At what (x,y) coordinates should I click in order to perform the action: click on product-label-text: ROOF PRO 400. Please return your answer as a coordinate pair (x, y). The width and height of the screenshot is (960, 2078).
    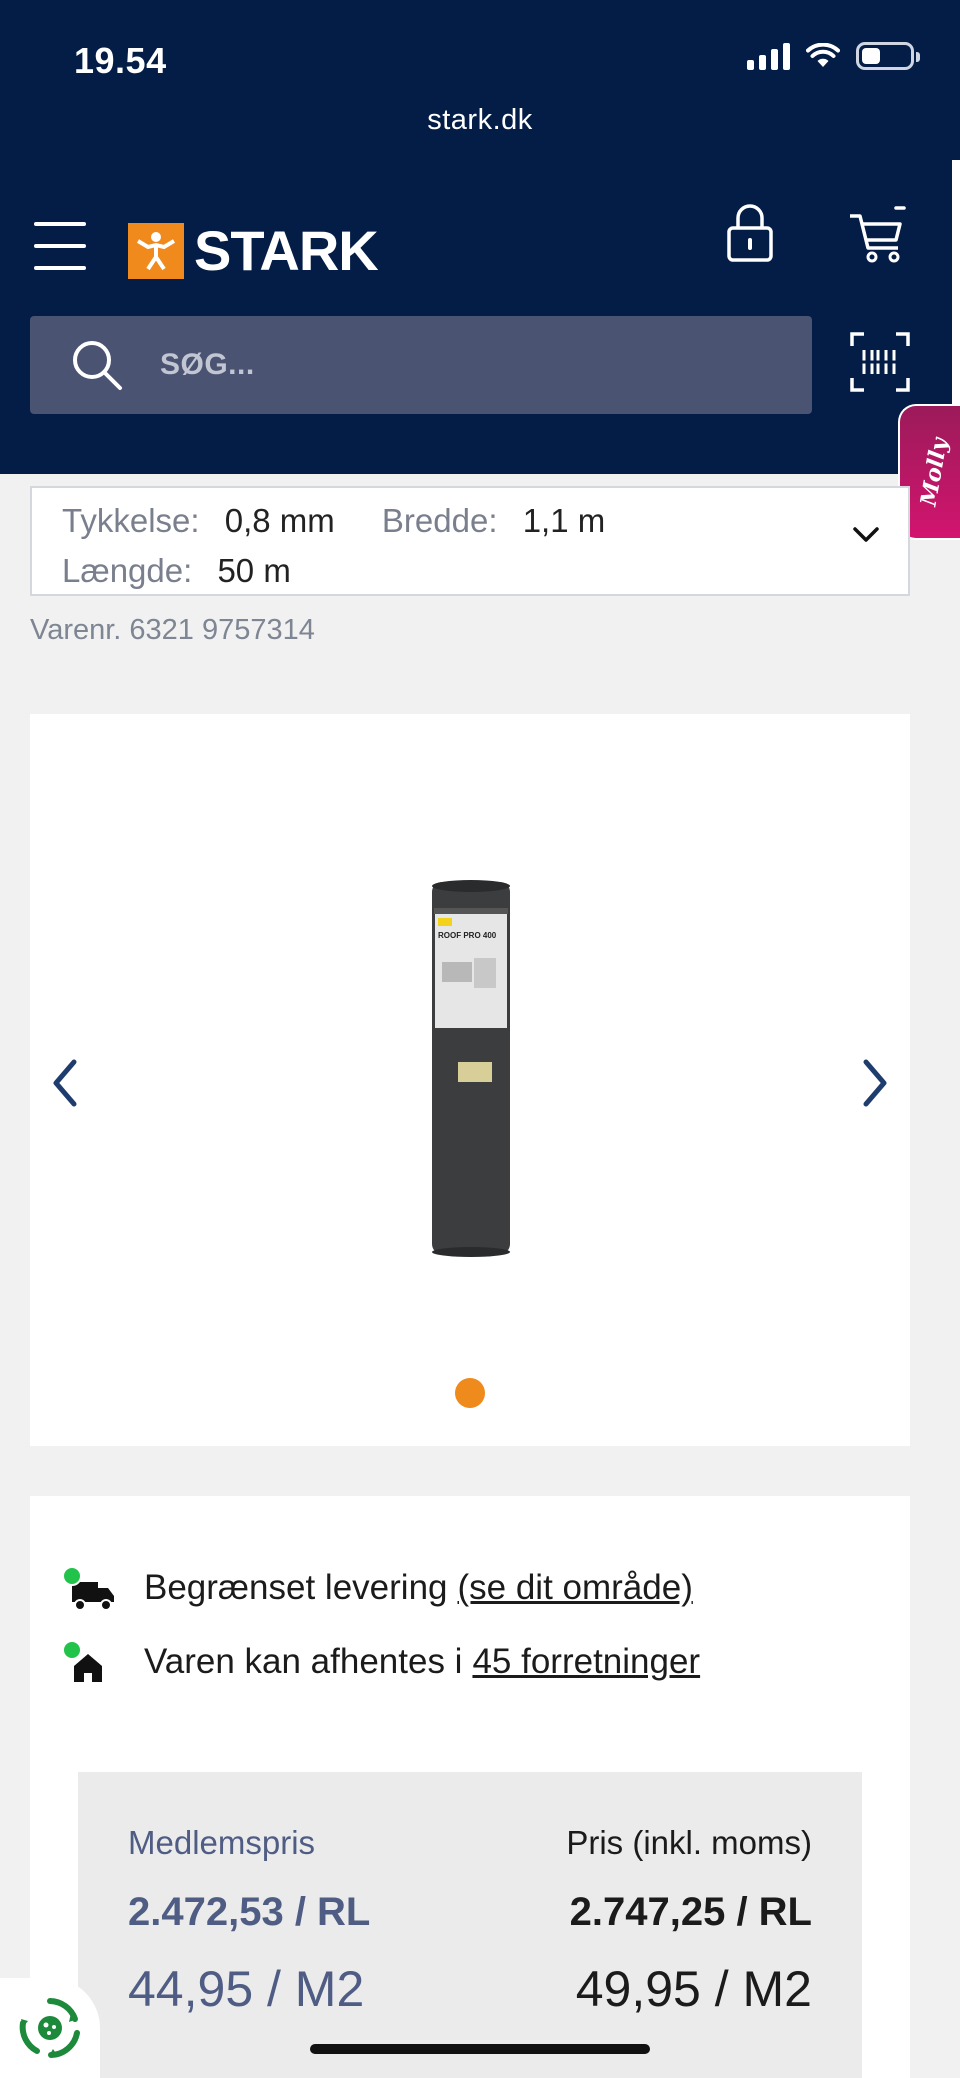
    Looking at the image, I should click on (467, 935).